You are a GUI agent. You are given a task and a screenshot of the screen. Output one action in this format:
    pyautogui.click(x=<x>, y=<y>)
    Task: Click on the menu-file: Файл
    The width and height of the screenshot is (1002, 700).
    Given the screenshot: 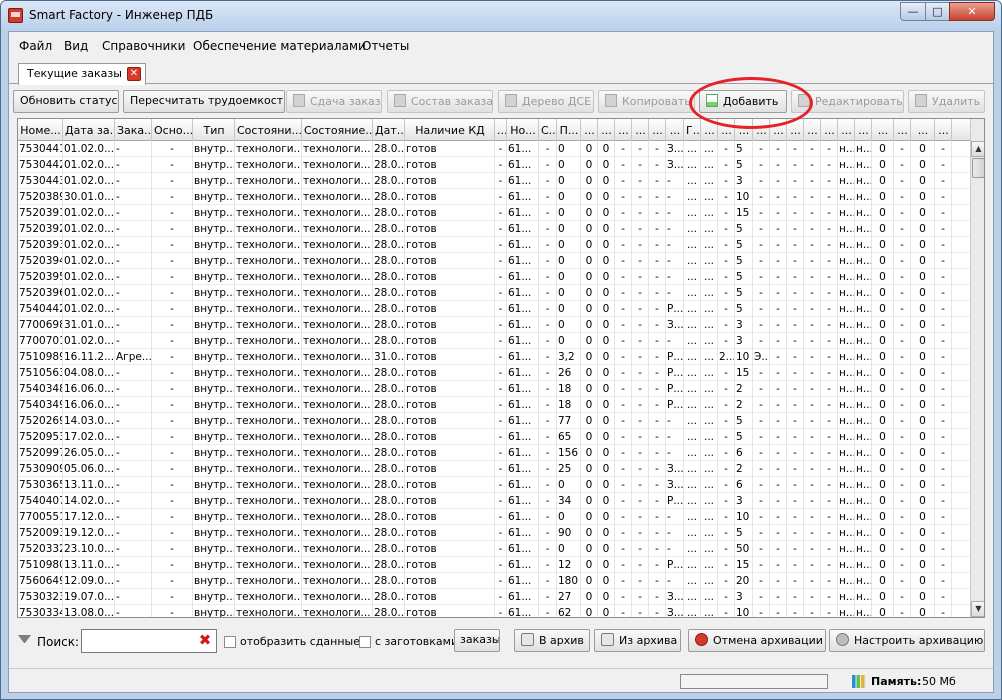 What is the action you would take?
    pyautogui.click(x=35, y=46)
    